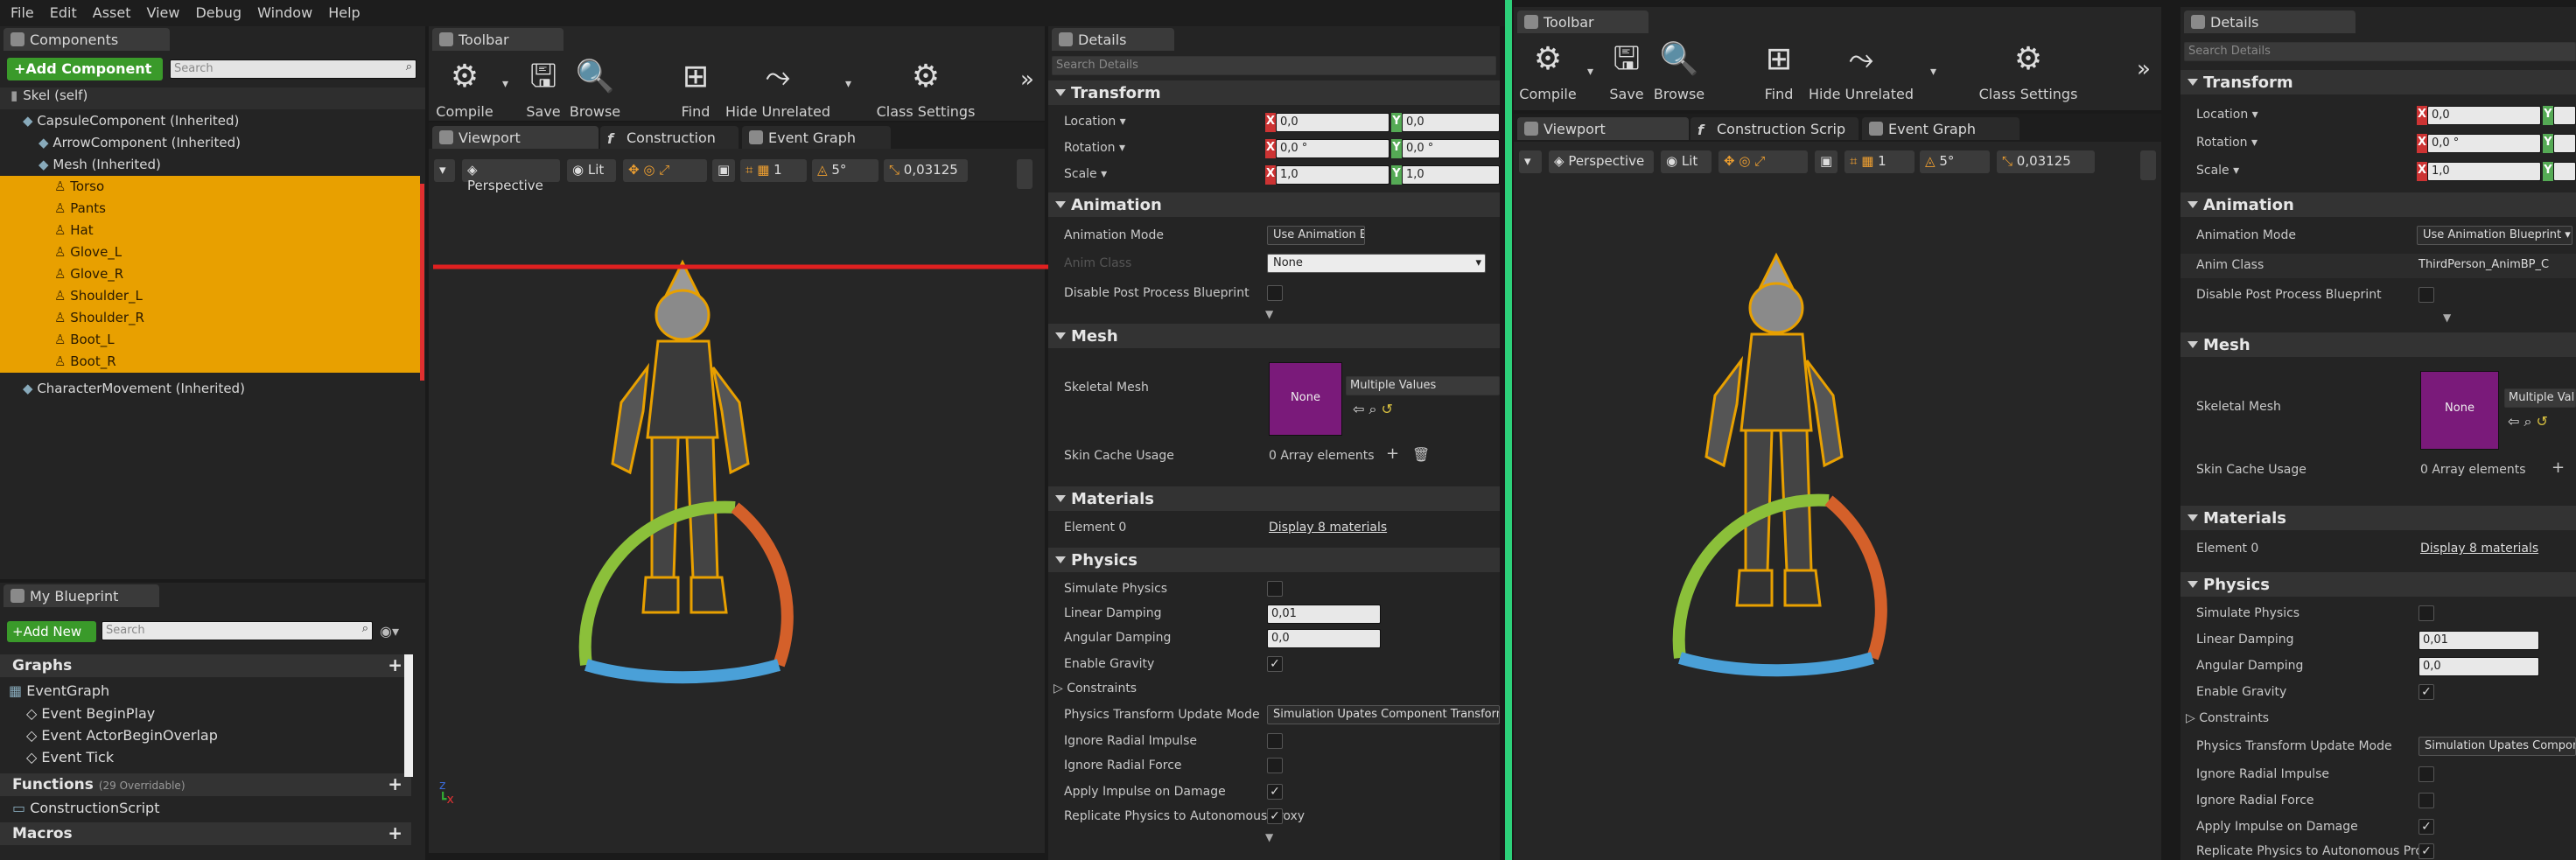  What do you see at coordinates (2478, 640) in the screenshot?
I see `linear-damping-input-right: 0,01` at bounding box center [2478, 640].